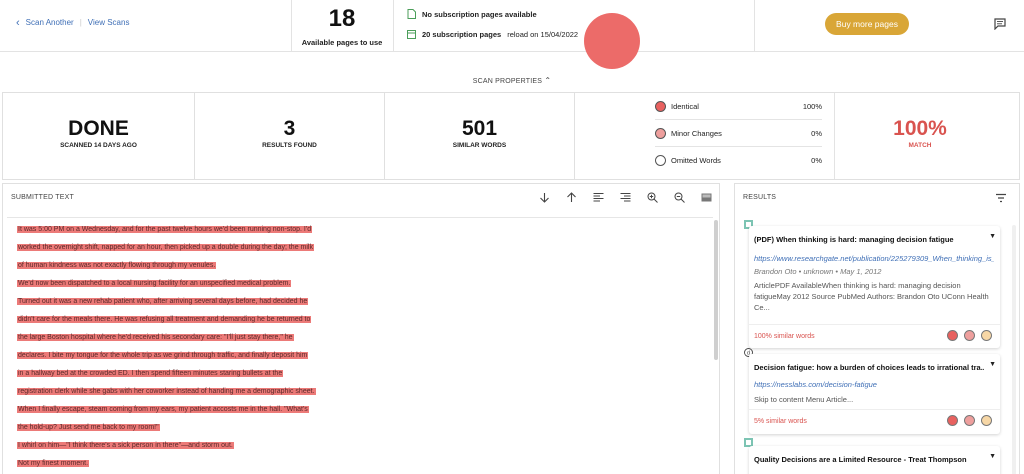  Describe the element at coordinates (920, 128) in the screenshot. I see `match-value: 100%` at that location.